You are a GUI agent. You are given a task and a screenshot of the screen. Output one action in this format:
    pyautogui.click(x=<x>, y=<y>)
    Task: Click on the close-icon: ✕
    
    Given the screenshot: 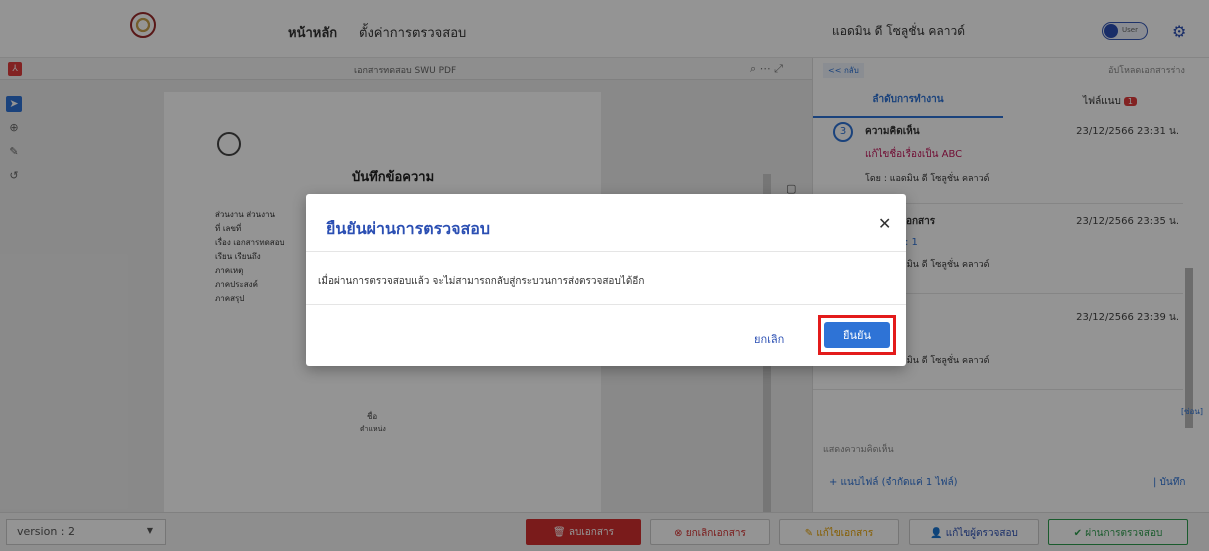 What is the action you would take?
    pyautogui.click(x=884, y=223)
    